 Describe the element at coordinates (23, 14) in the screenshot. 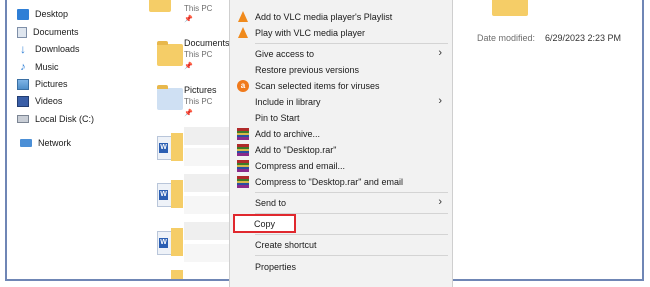

I see `desktop-icon` at that location.